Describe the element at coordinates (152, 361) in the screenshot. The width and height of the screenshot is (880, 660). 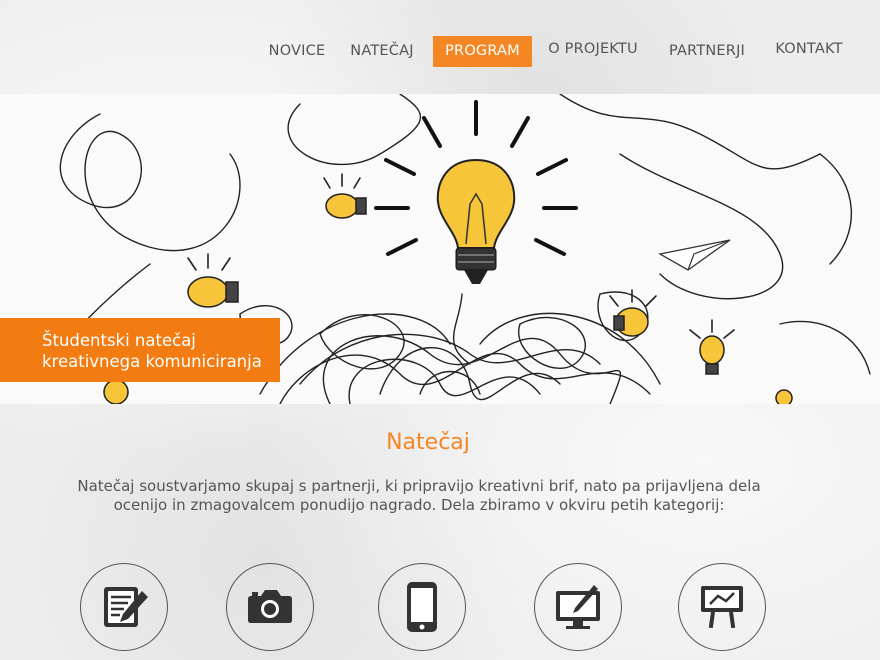
I see `tagline-line-2: kreativnega komuniciranja` at that location.